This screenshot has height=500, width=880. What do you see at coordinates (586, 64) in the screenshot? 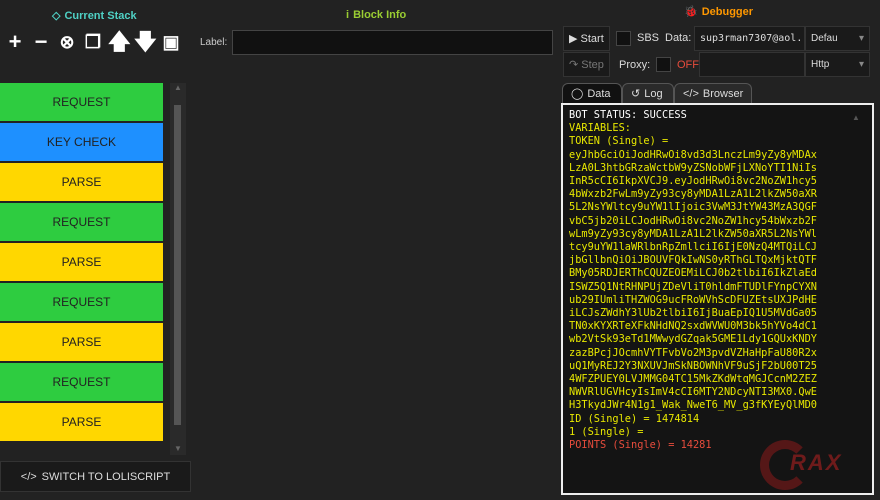
I see `step-button: ↷ Step` at bounding box center [586, 64].